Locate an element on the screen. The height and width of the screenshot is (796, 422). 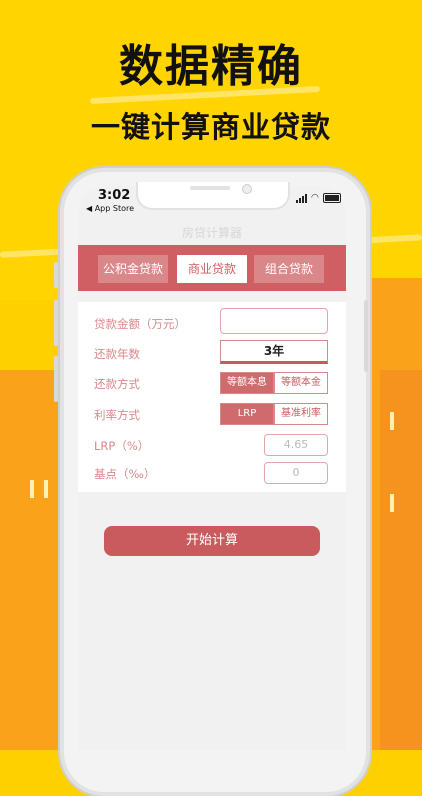
rate-lrp: LRP is located at coordinates (247, 414).